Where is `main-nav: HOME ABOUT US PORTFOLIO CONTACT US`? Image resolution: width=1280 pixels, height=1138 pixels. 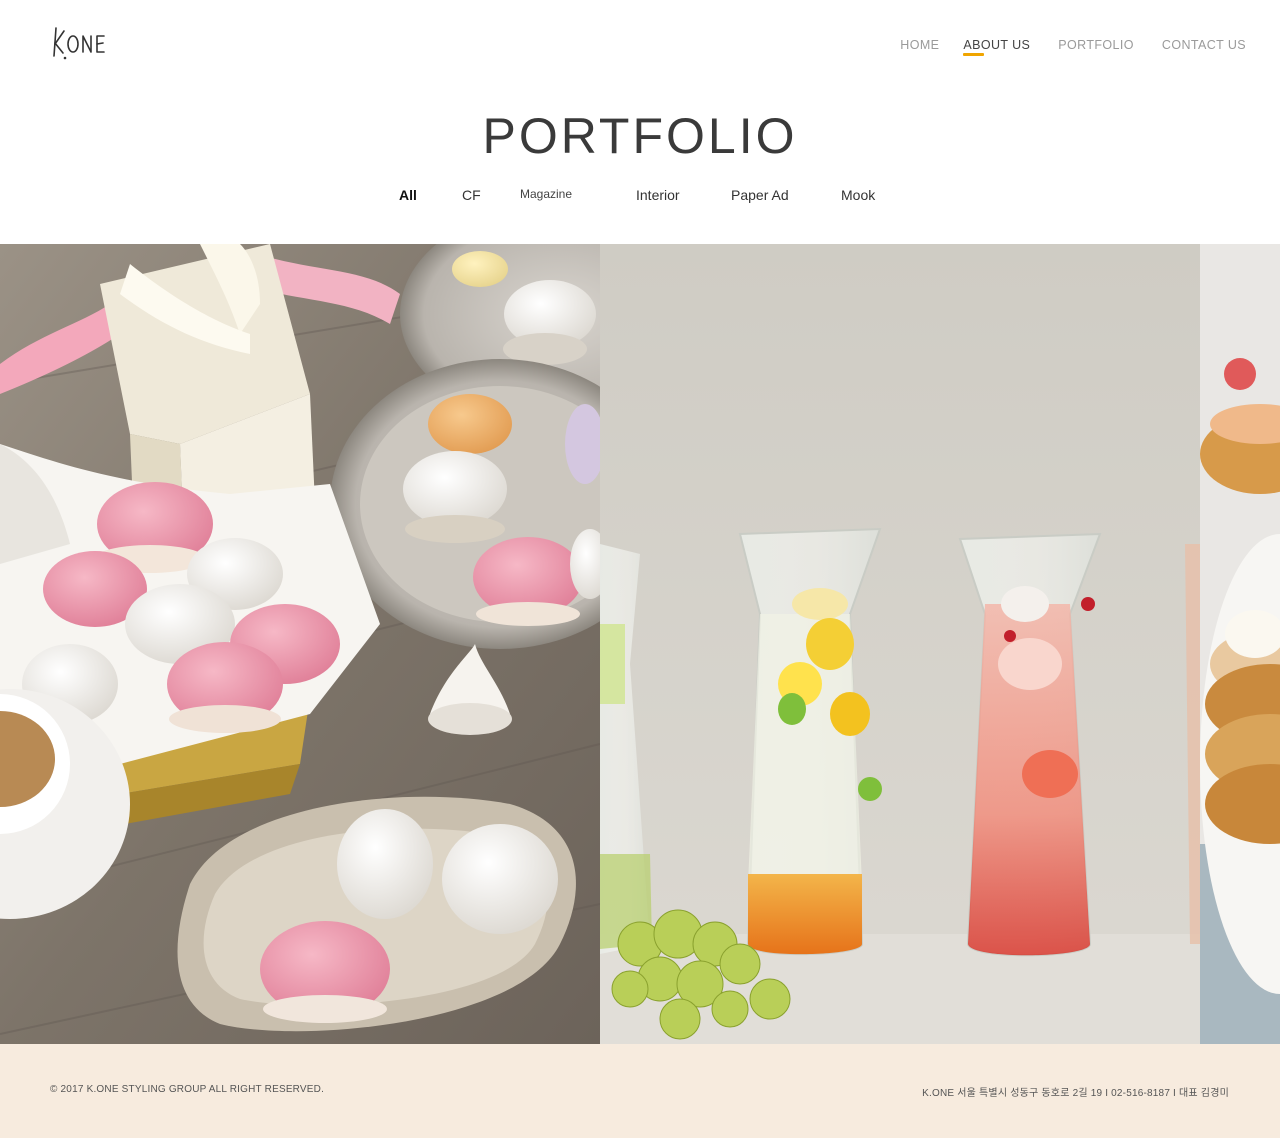
main-nav: HOME ABOUT US PORTFOLIO CONTACT US is located at coordinates (1061, 46).